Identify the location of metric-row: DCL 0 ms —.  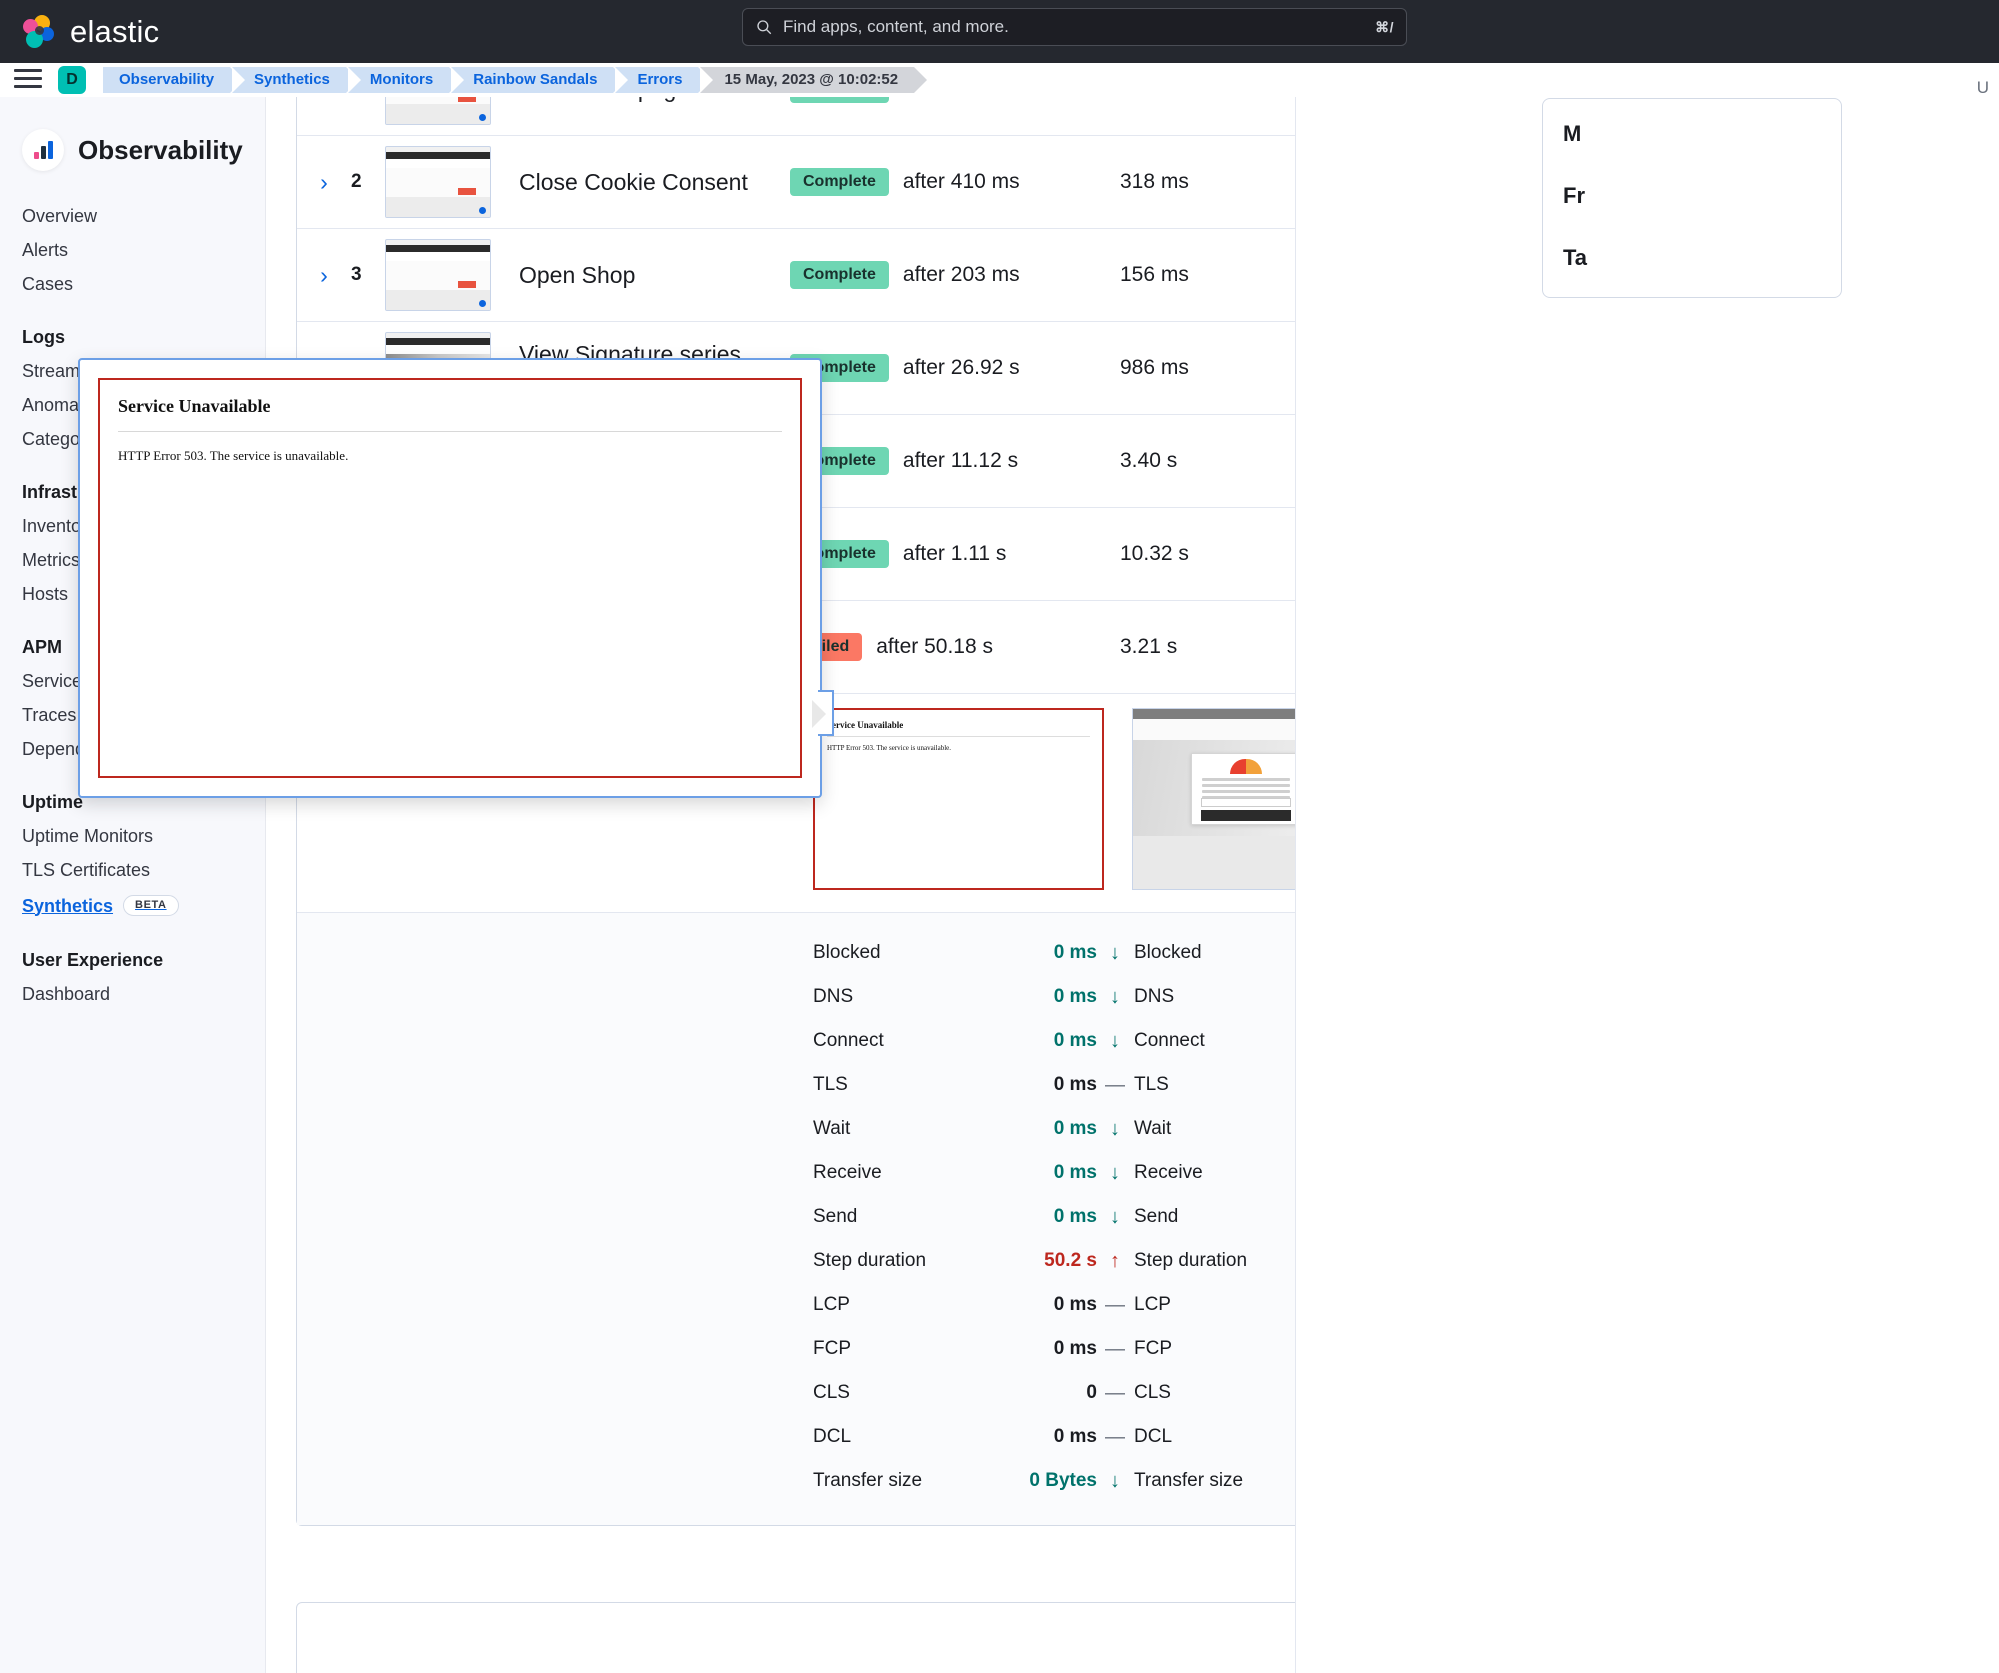
(973, 1437).